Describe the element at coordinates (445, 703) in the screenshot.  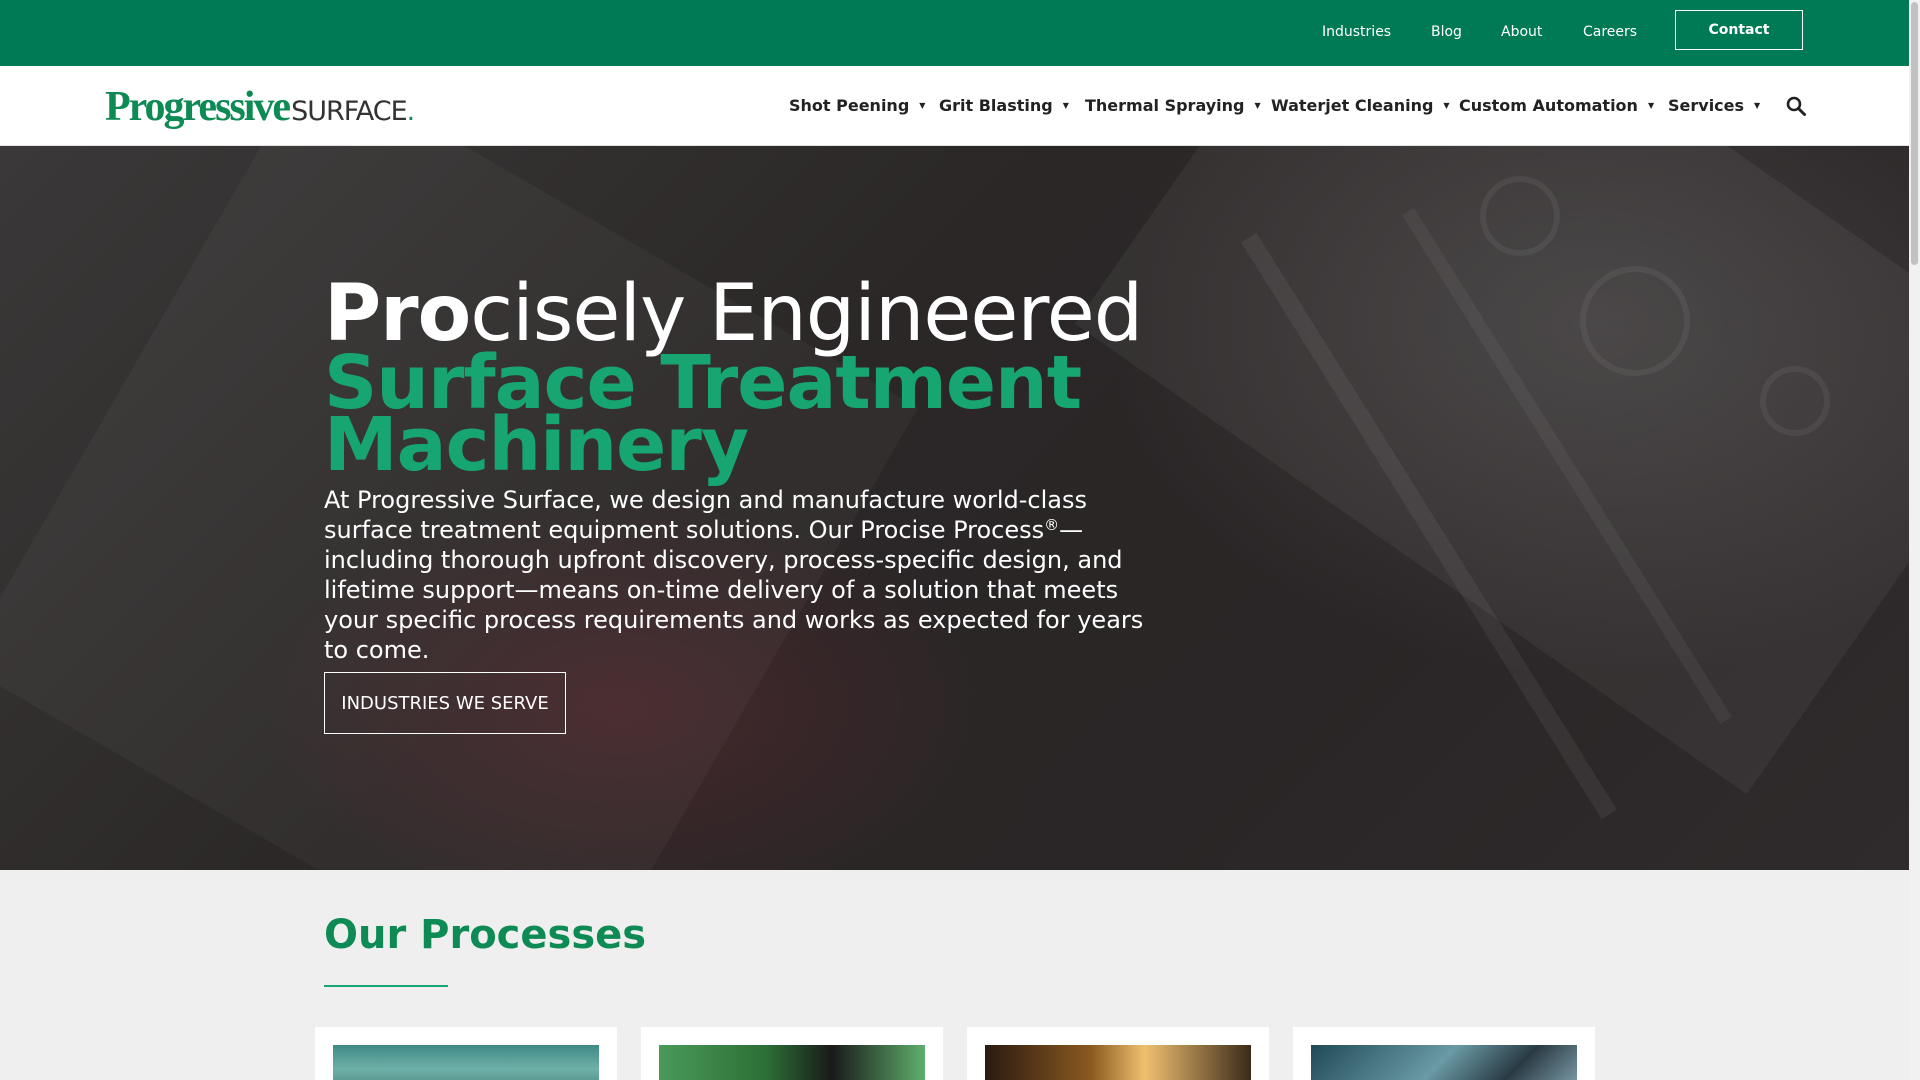
I see `industries-we-serve-button: INDUSTRIES WE SERVE` at that location.